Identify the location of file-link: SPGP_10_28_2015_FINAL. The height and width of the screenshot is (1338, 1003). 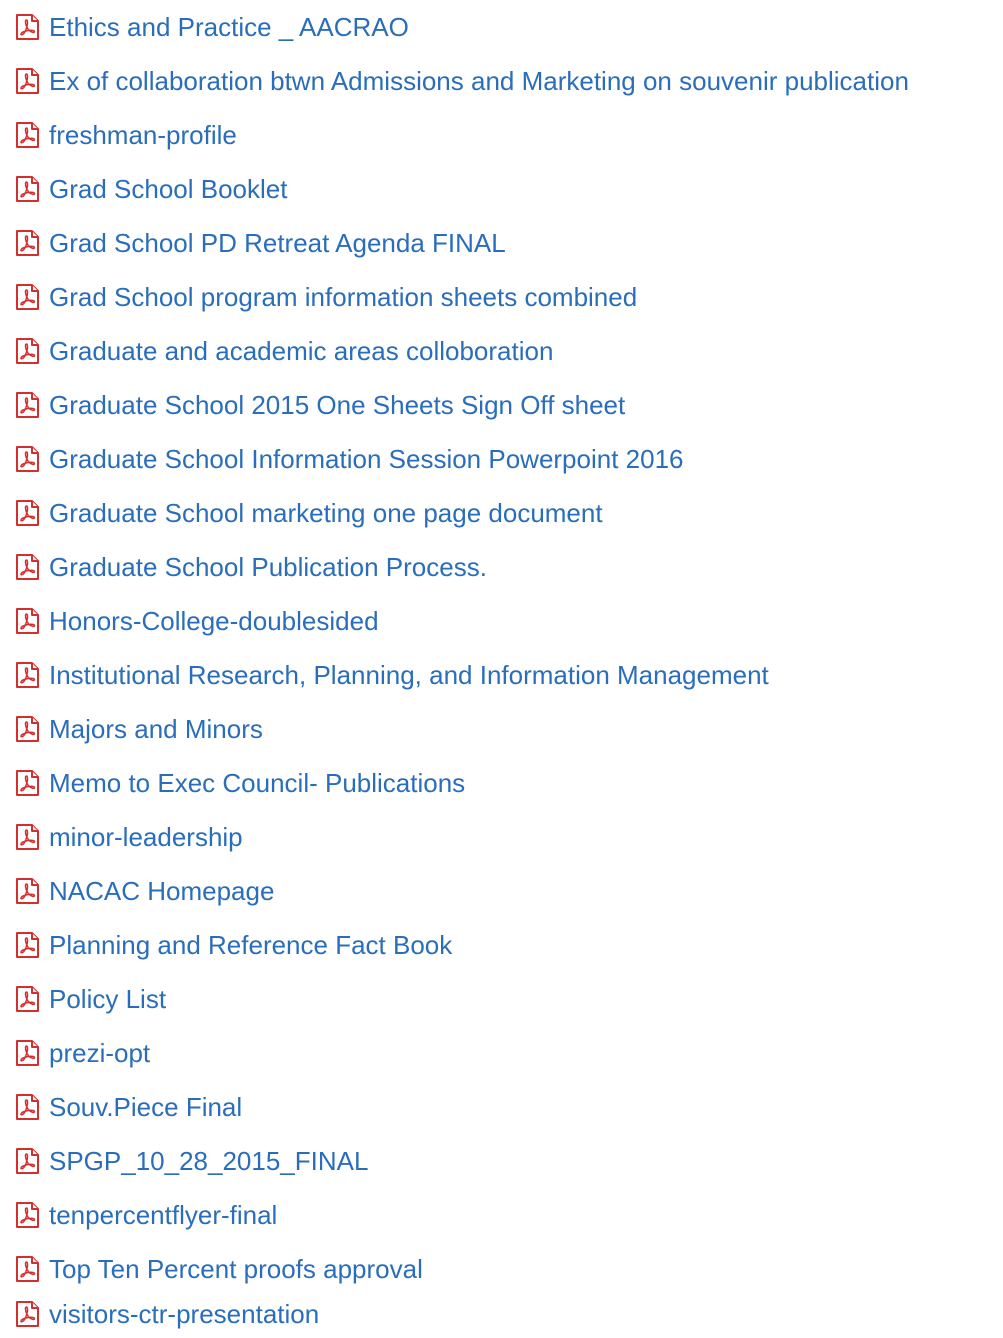
(208, 1161).